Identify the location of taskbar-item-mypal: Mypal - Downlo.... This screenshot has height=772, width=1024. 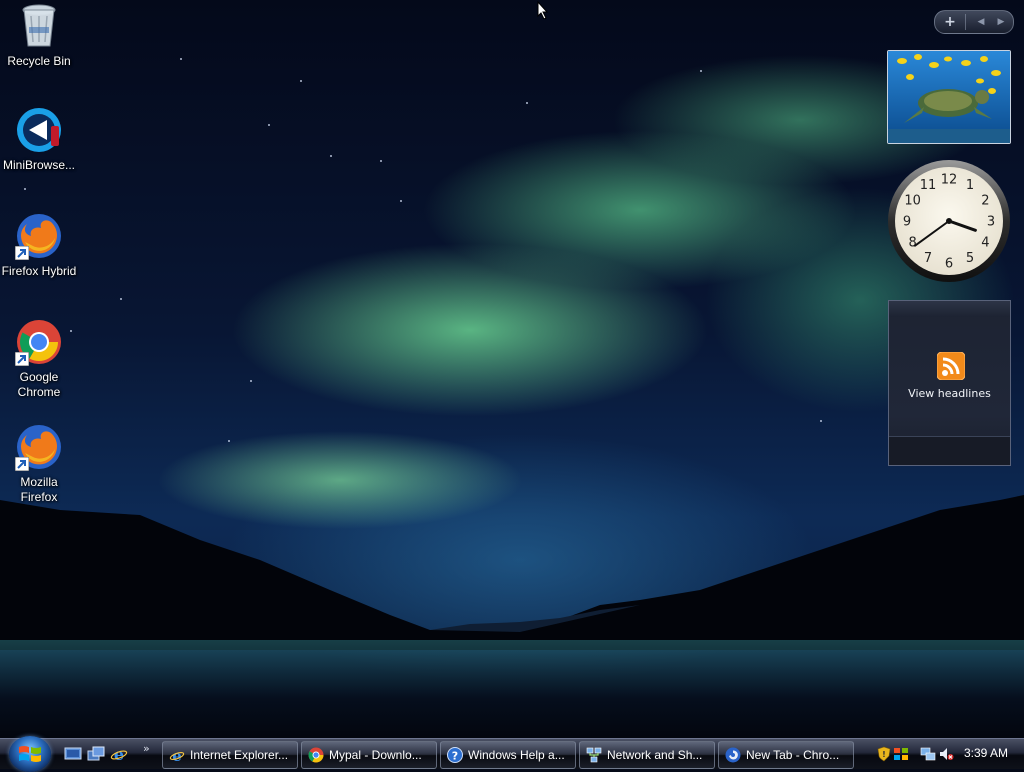
(369, 755).